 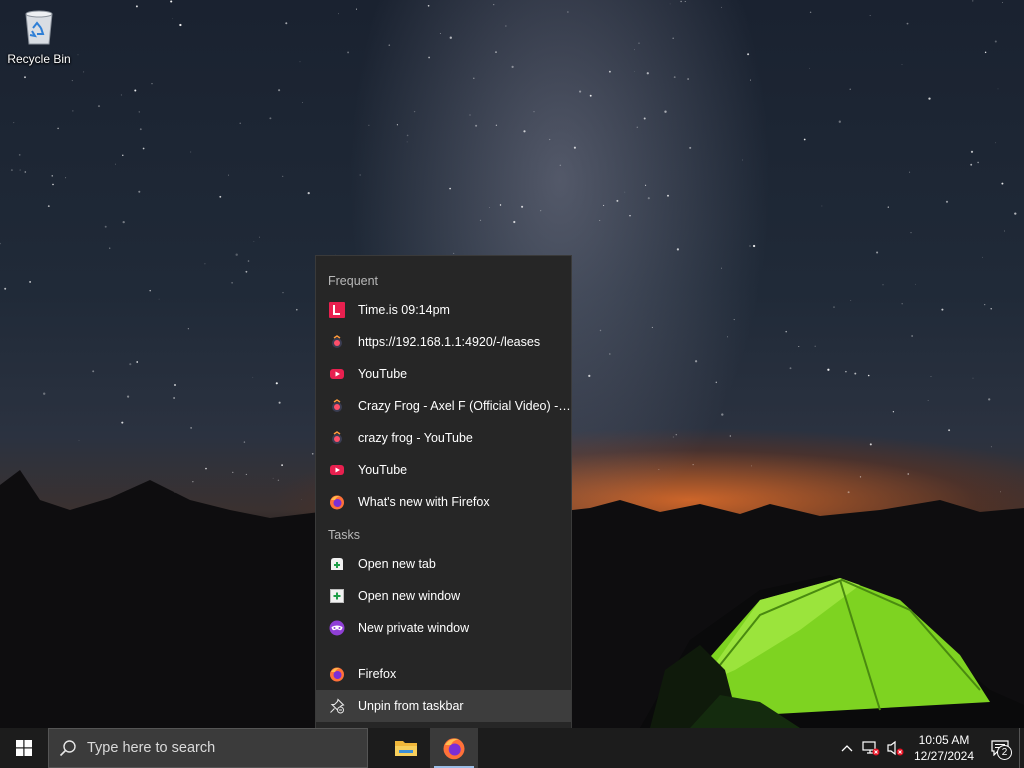 I want to click on jumplist-app-firefox: Firefox, so click(x=443, y=674).